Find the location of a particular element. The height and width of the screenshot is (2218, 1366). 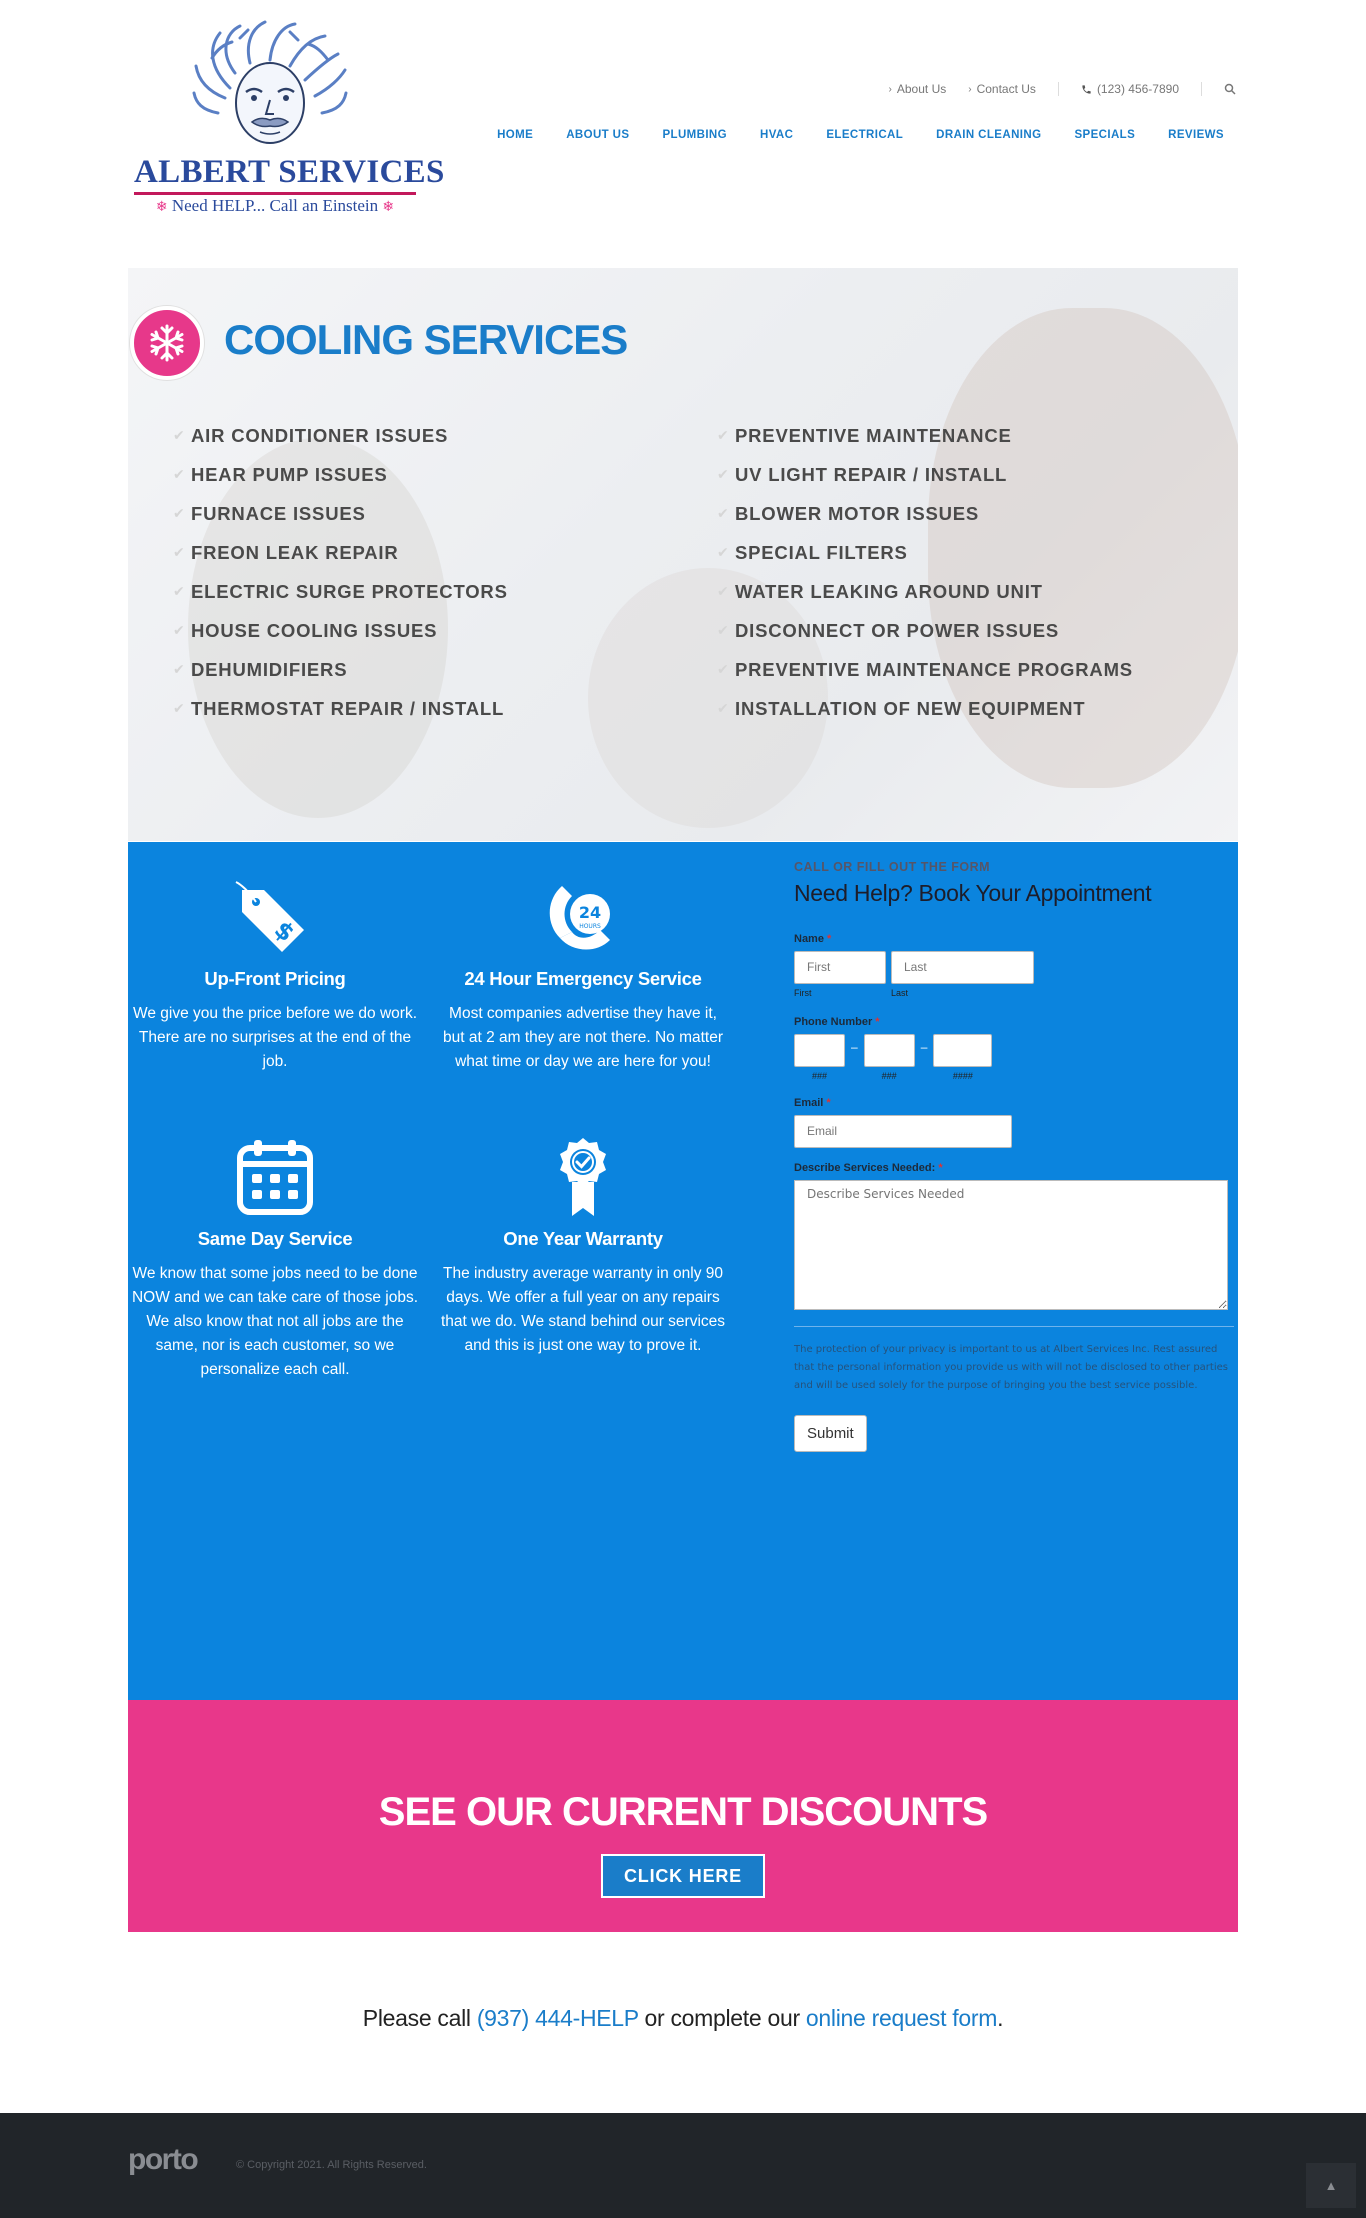

top-link-about-label: About Us is located at coordinates (921, 89).